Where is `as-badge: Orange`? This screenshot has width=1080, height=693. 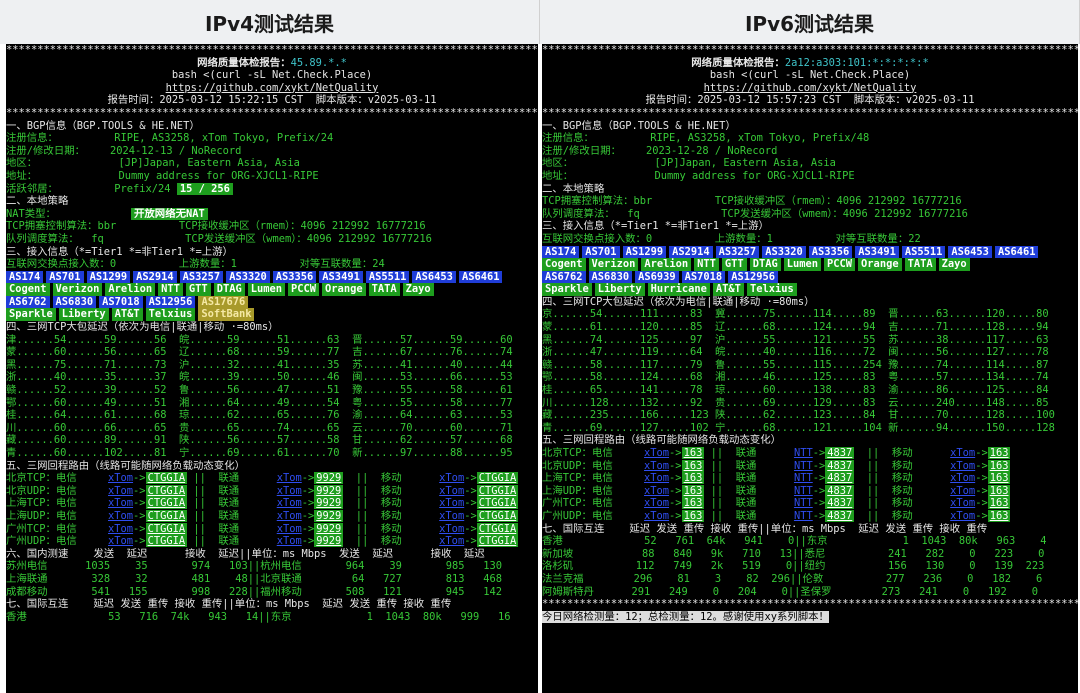
as-badge: Orange is located at coordinates (880, 264).